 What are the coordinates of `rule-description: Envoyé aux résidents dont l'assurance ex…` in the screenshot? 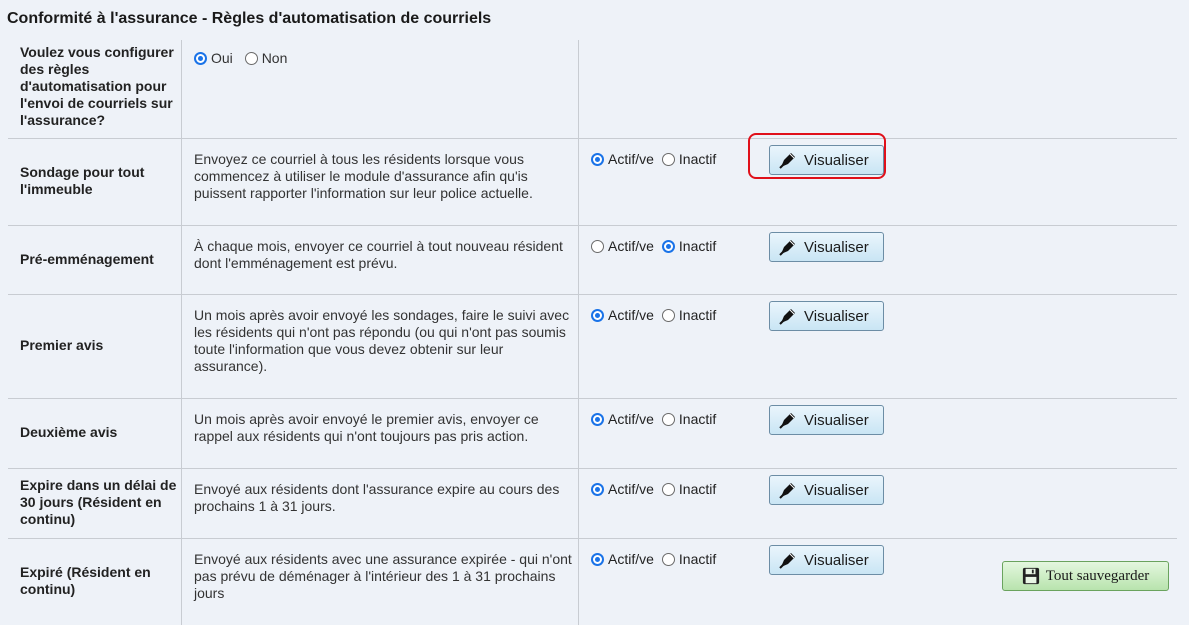 It's located at (380, 504).